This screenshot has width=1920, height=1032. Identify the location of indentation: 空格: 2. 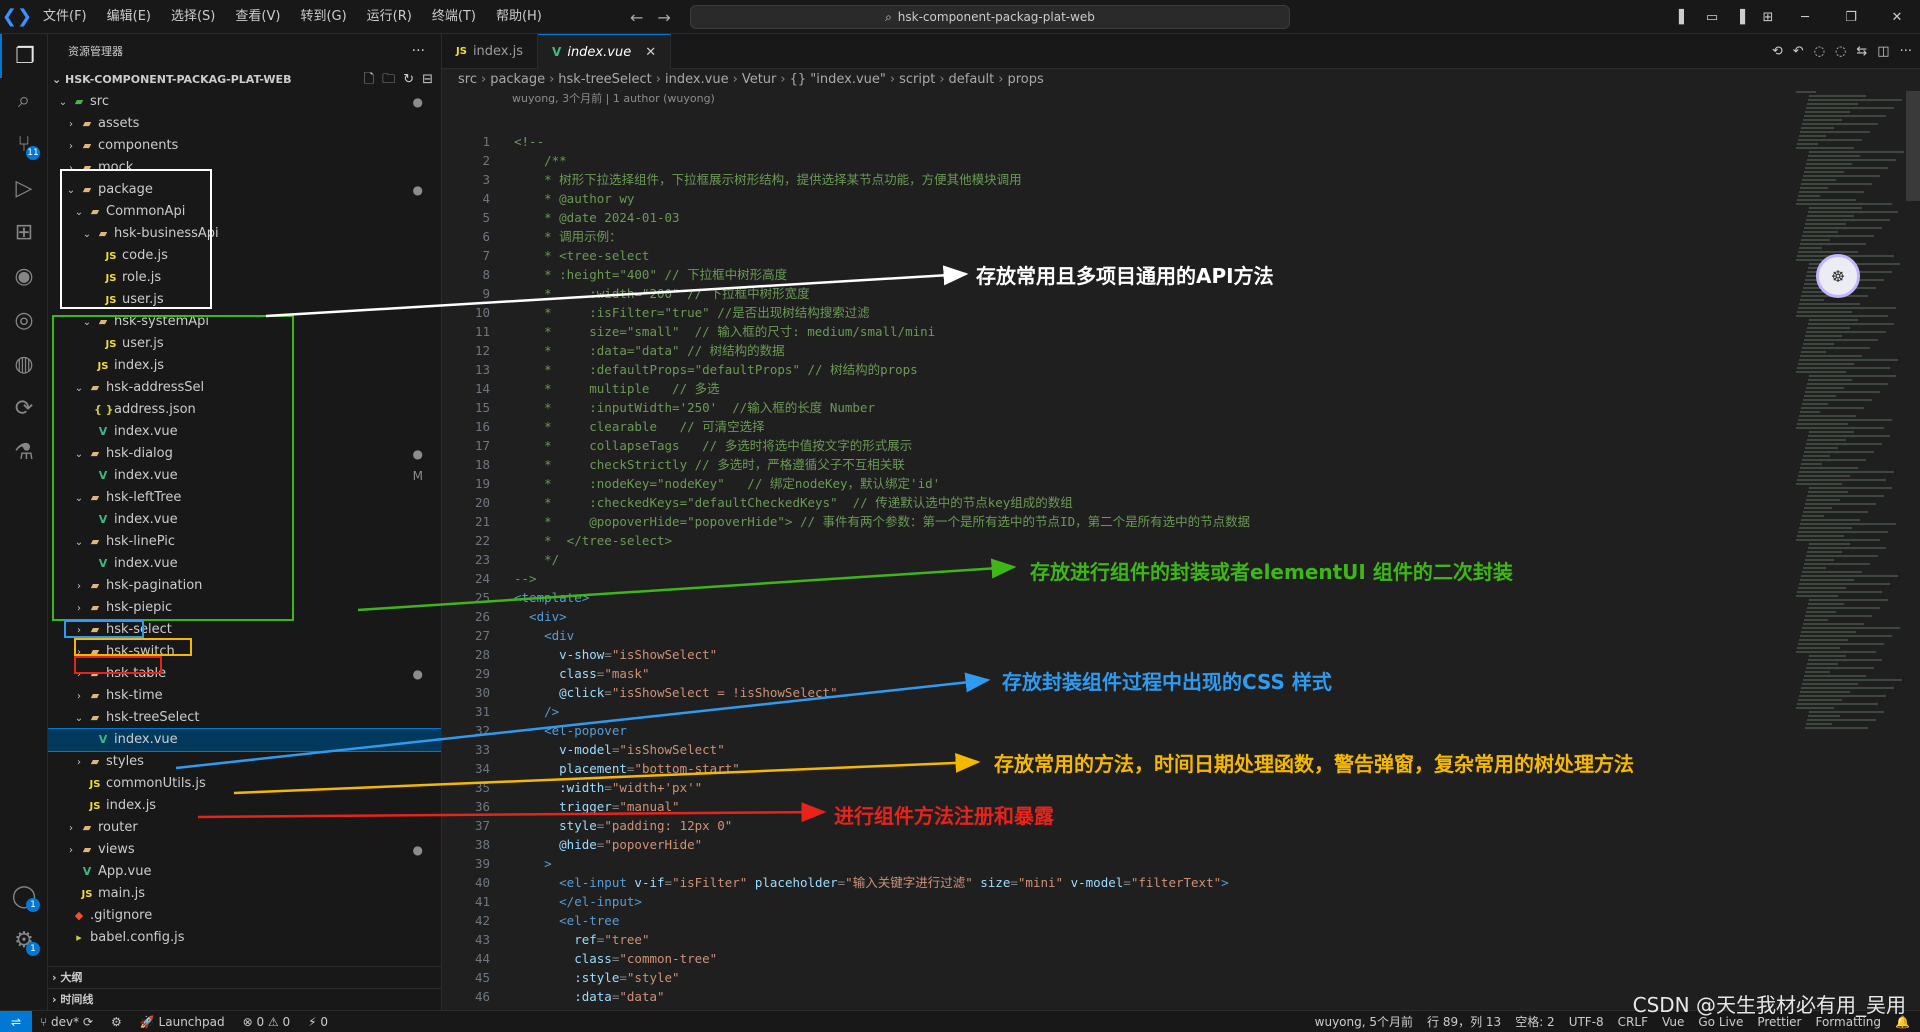
(1535, 1021).